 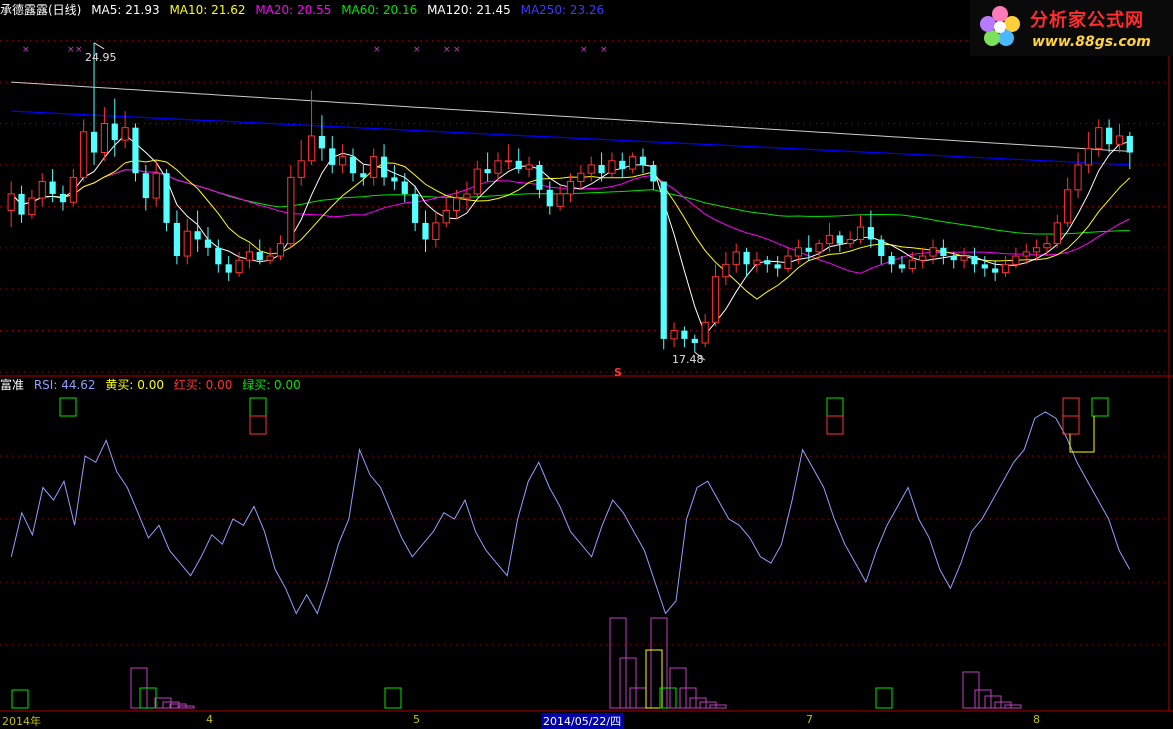 What do you see at coordinates (809, 719) in the screenshot?
I see `date-label: 7` at bounding box center [809, 719].